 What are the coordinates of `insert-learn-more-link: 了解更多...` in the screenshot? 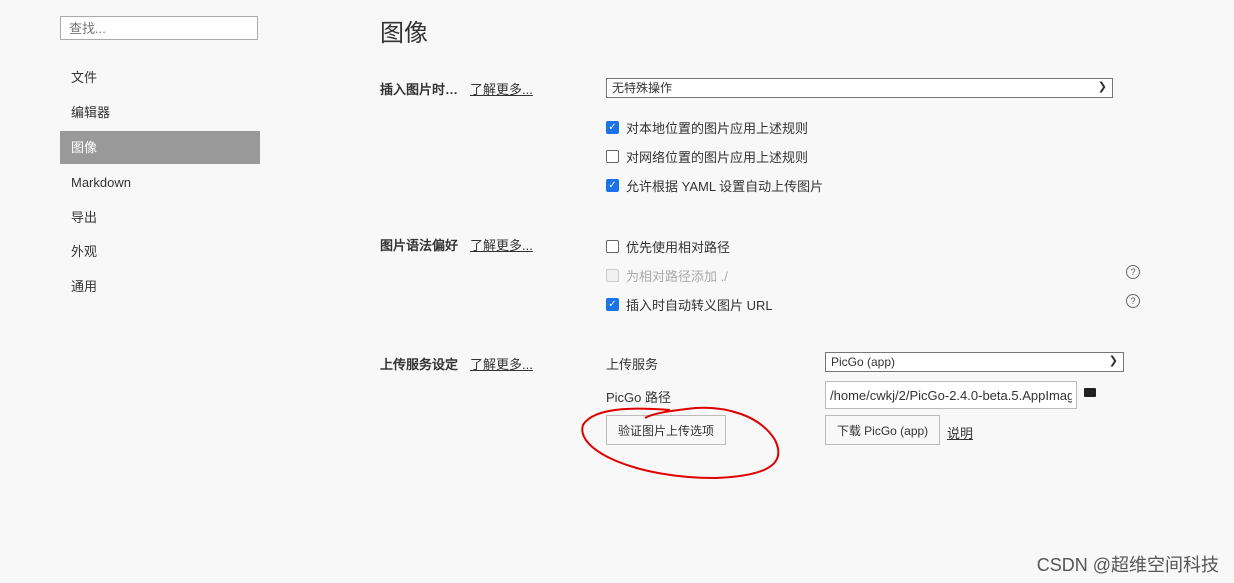 It's located at (501, 88).